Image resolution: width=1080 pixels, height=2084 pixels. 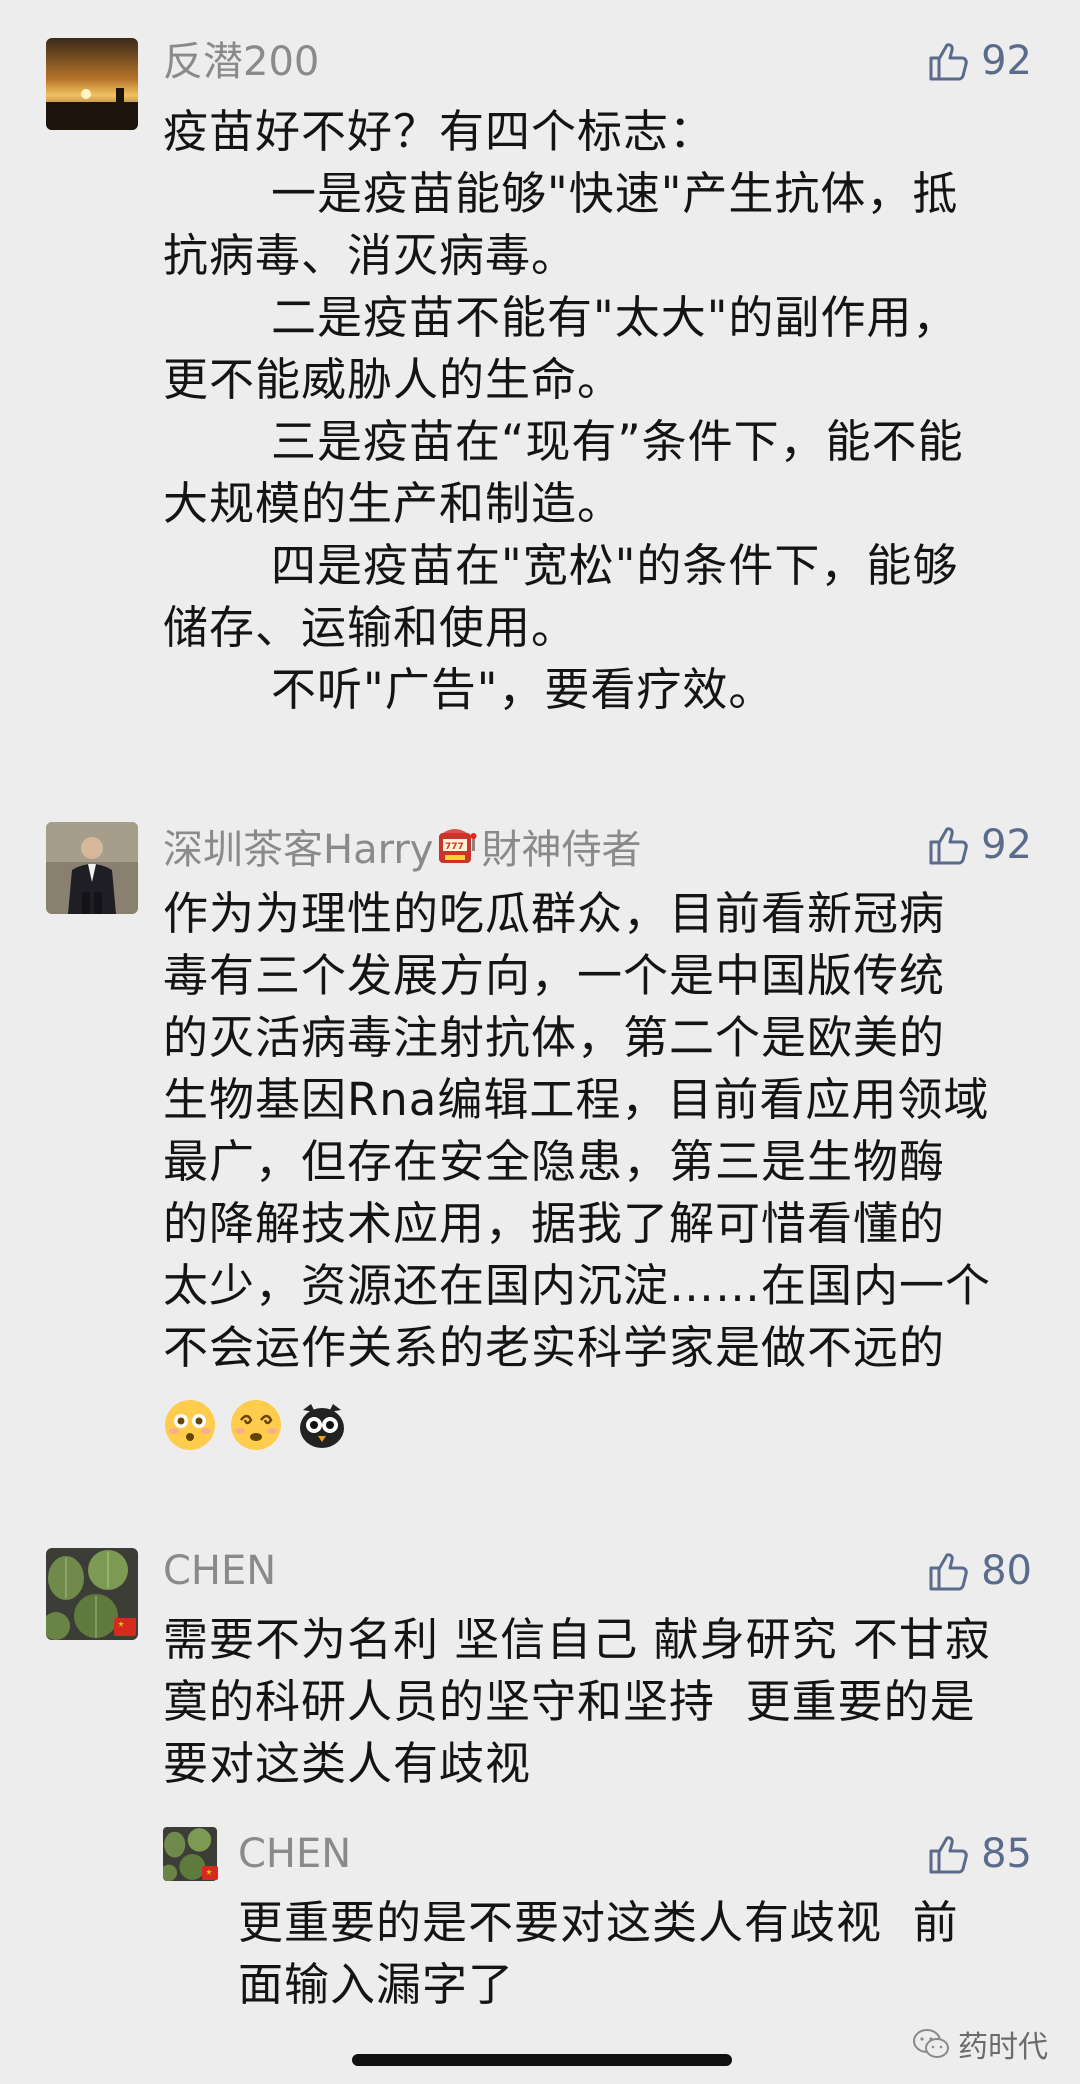 I want to click on username: 反潜200, so click(x=241, y=62).